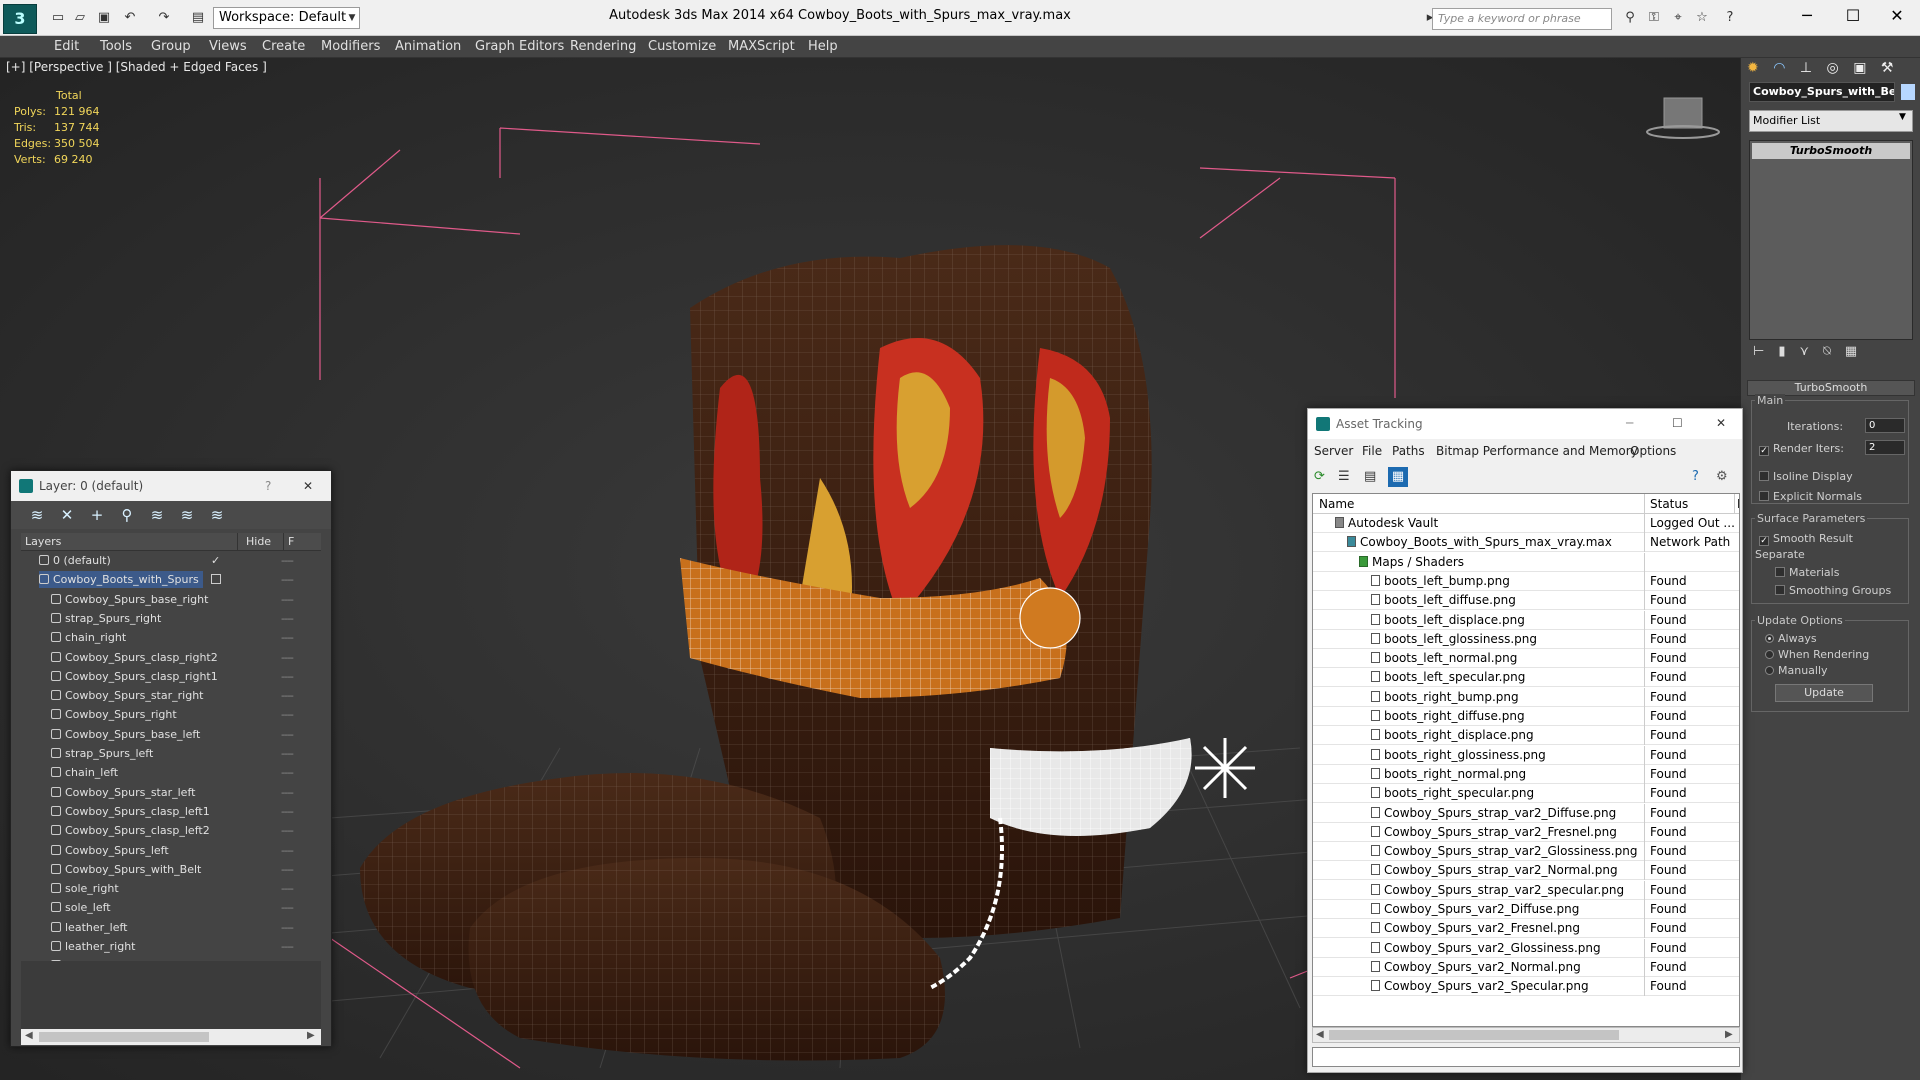 This screenshot has width=1920, height=1080. Describe the element at coordinates (171, 753) in the screenshot. I see `layer-row: strap_Spurs_left ----` at that location.